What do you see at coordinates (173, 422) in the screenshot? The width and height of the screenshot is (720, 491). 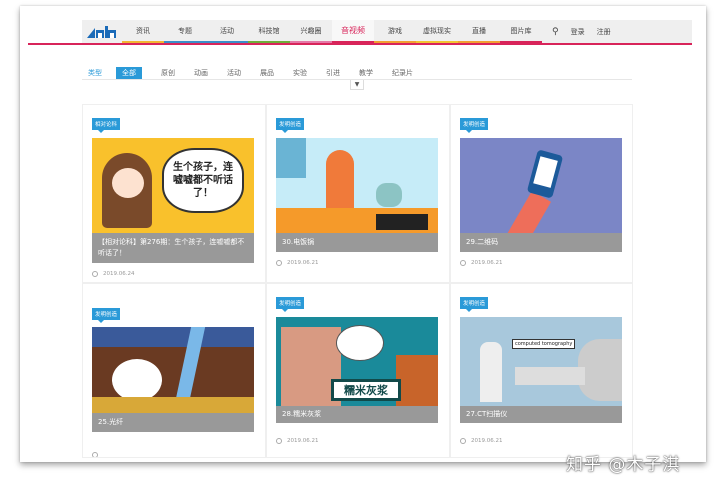 I see `video-title: 25.光纤` at bounding box center [173, 422].